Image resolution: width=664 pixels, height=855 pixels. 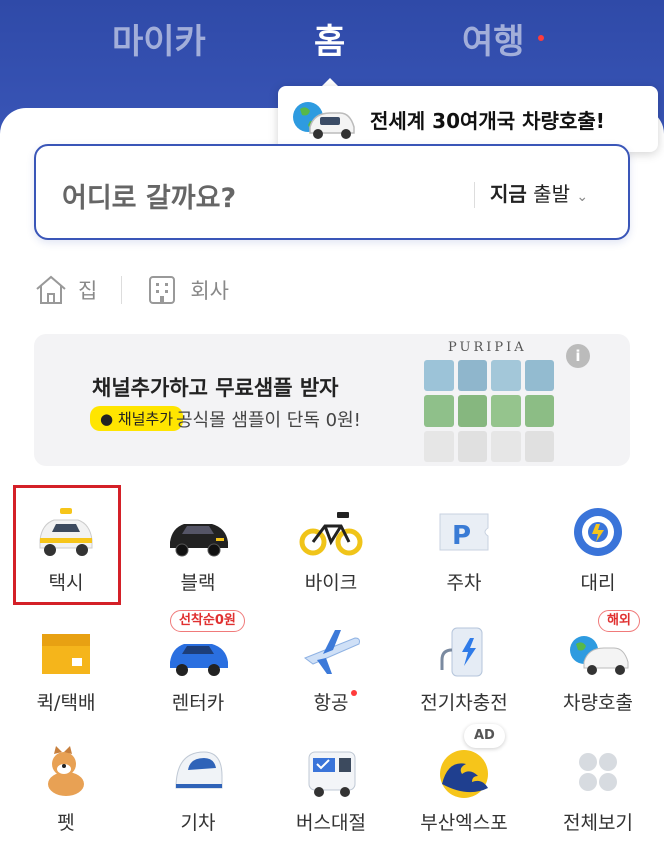 I want to click on service-pet: 펫, so click(x=66, y=784).